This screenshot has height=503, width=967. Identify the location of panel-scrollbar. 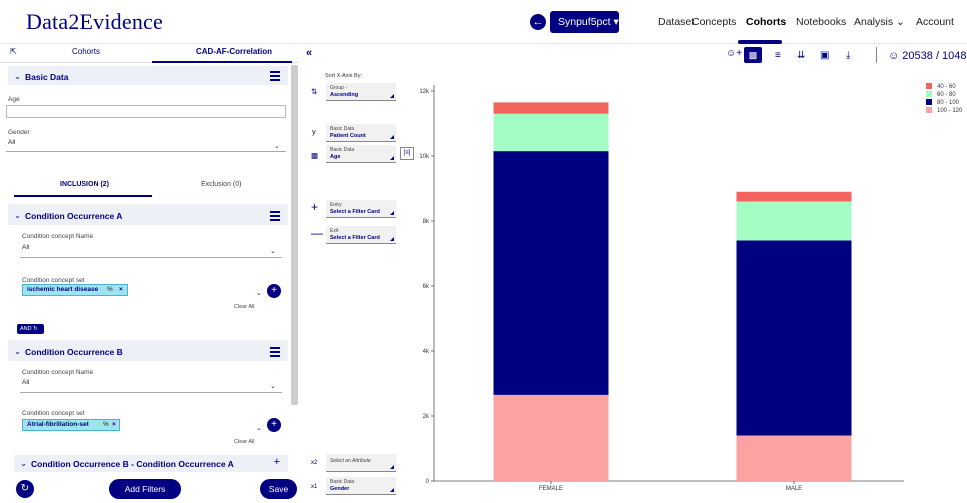
(294, 235).